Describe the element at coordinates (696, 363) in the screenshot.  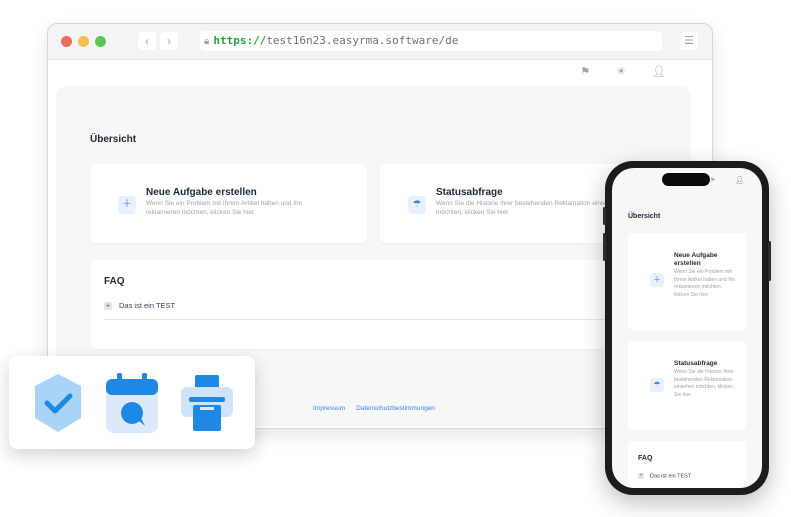
I see `phone-status-title: Statusabfrage` at that location.